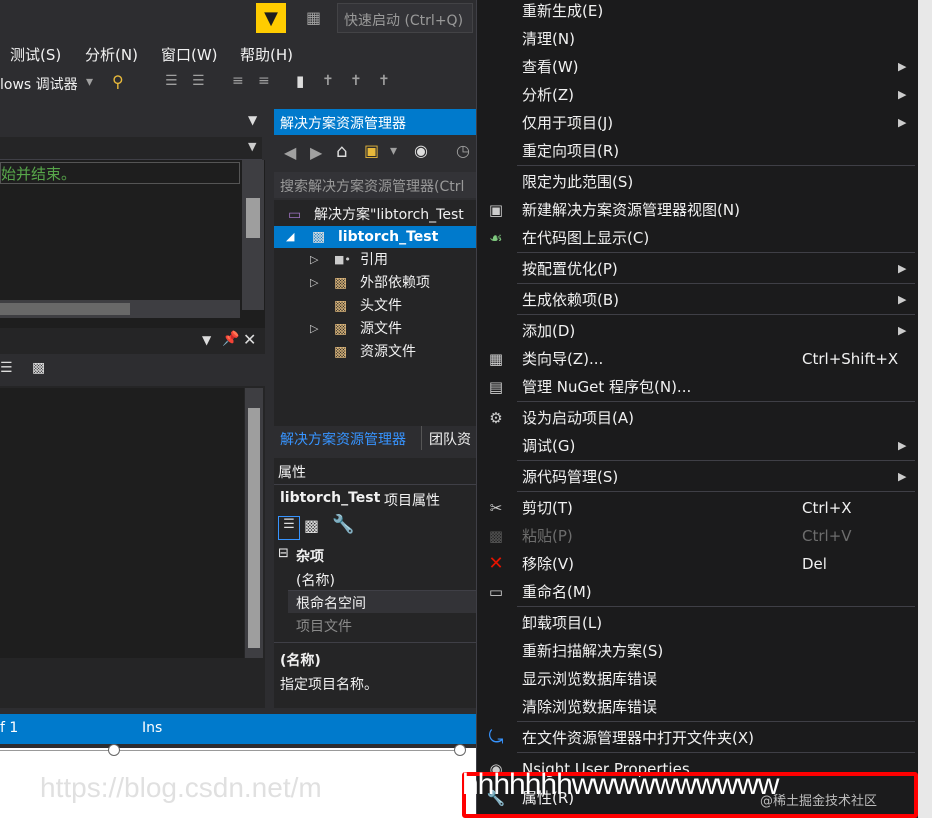 The width and height of the screenshot is (932, 818). Describe the element at coordinates (375, 306) in the screenshot. I see `tree-item-header-files: ▩ 头文件` at that location.